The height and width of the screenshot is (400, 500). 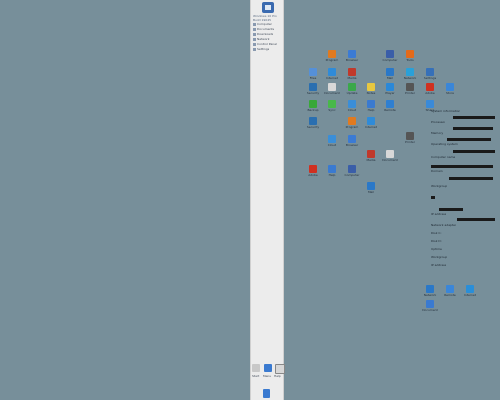 What do you see at coordinates (444, 225) in the screenshot?
I see `info-line: Network adapter` at bounding box center [444, 225].